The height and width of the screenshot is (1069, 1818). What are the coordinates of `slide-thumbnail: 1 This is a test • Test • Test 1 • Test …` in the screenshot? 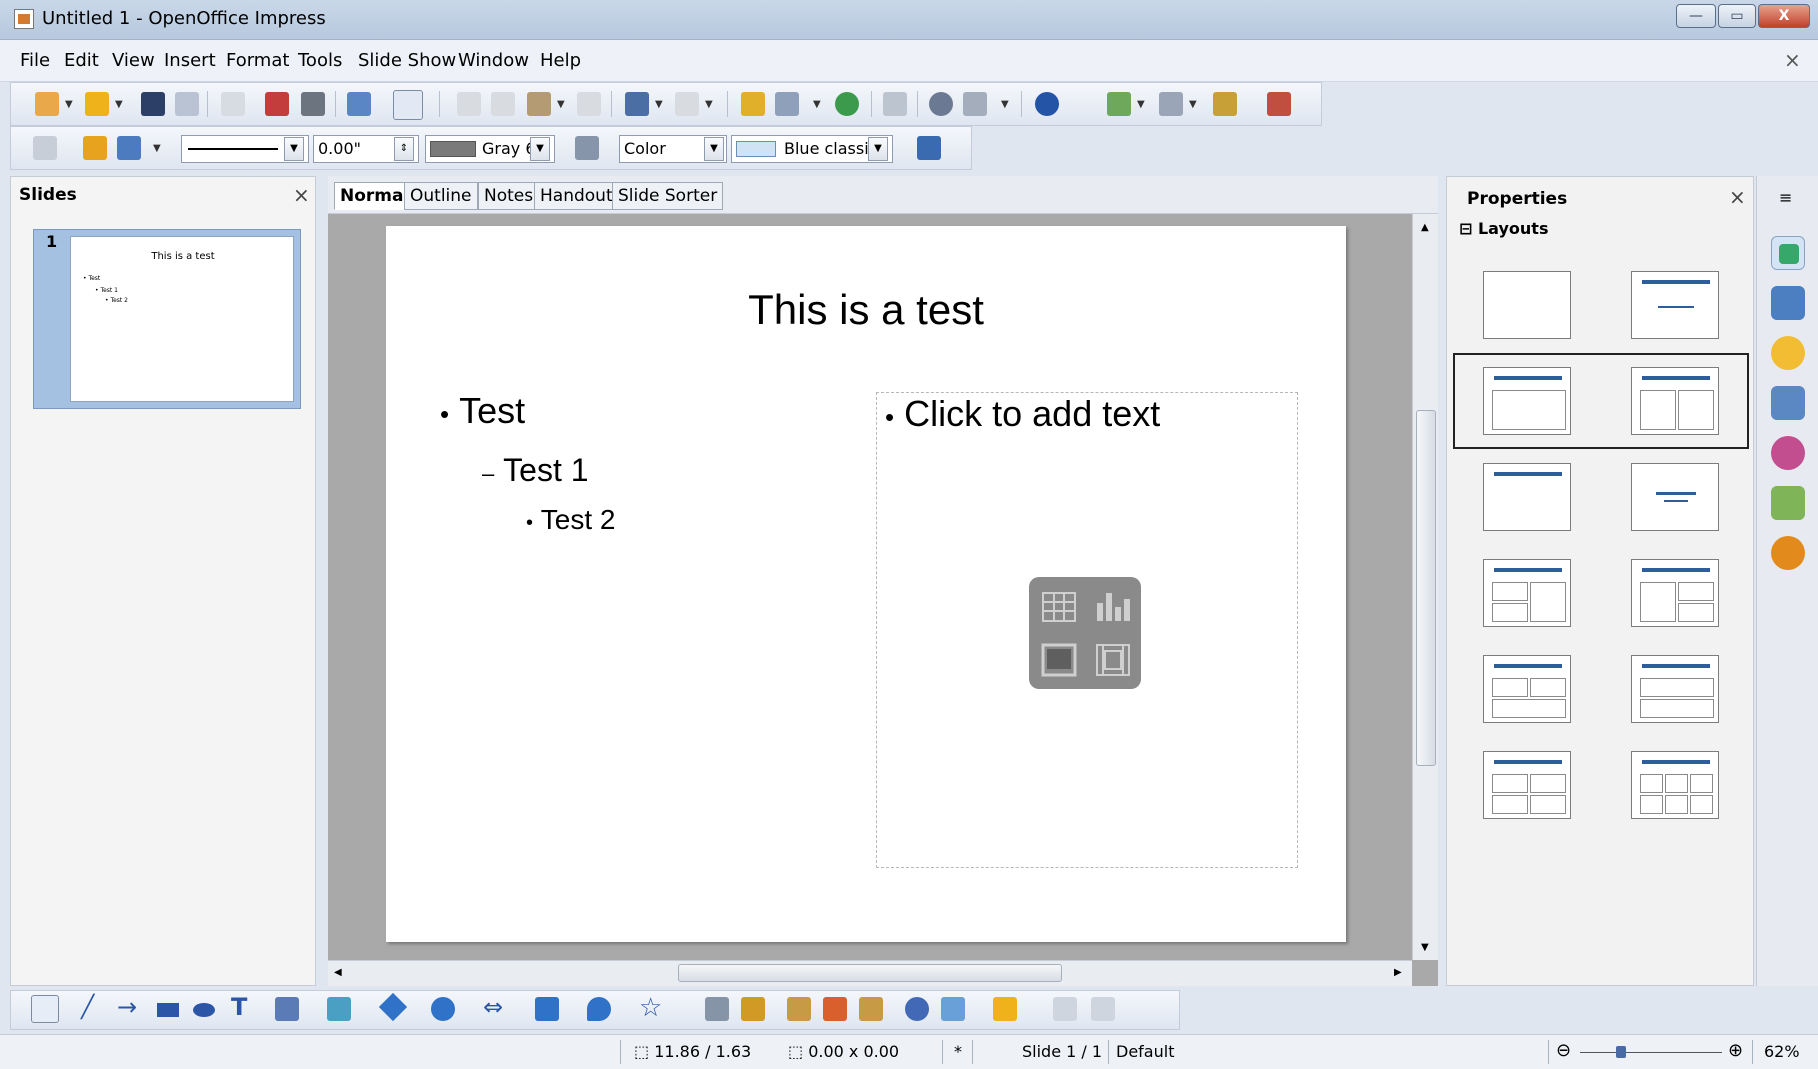 It's located at (167, 319).